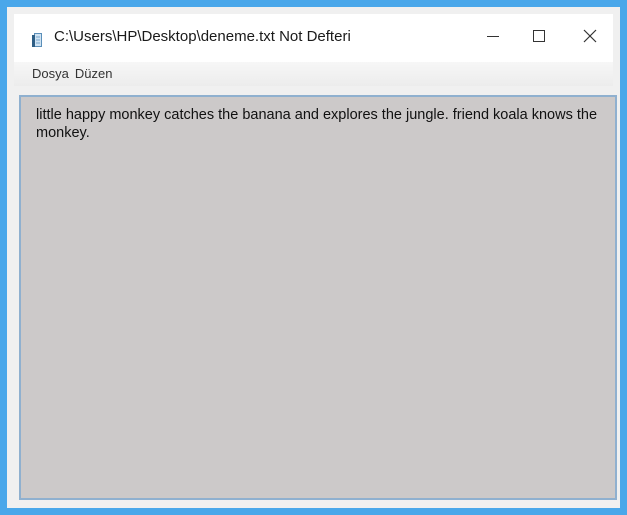 The width and height of the screenshot is (627, 515). I want to click on minimize-button, so click(493, 38).